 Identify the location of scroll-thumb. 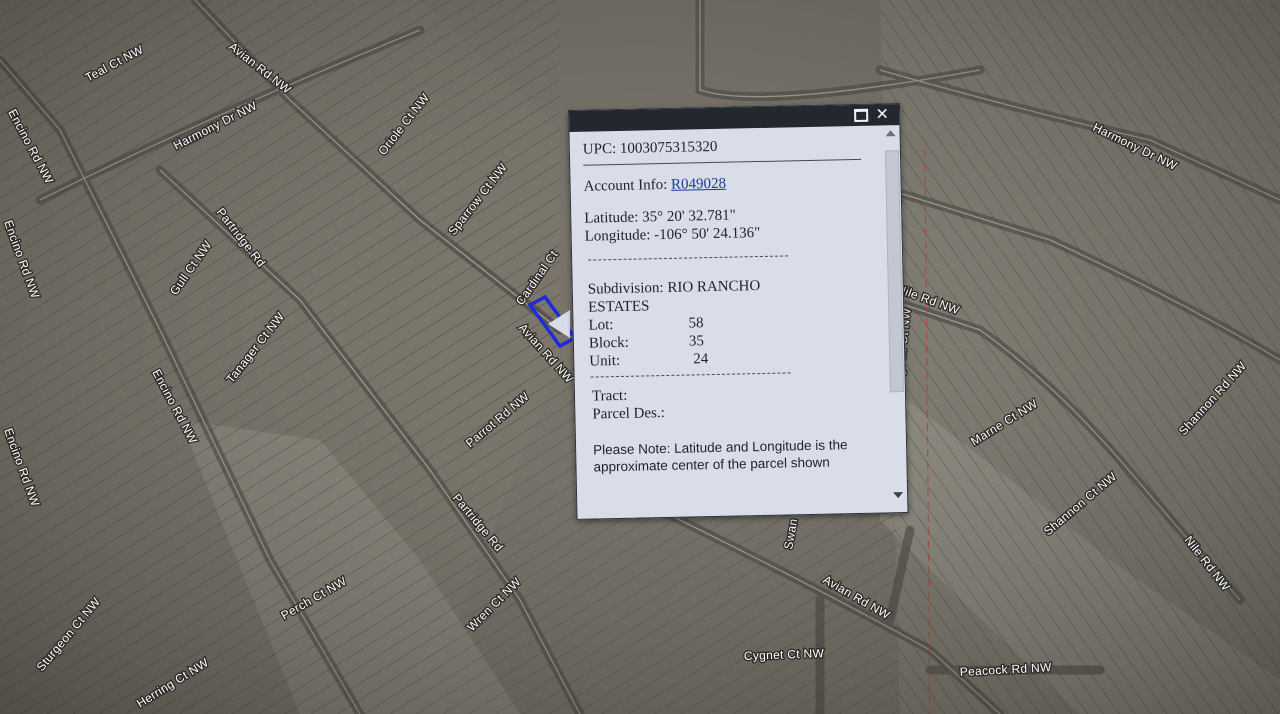
(894, 271).